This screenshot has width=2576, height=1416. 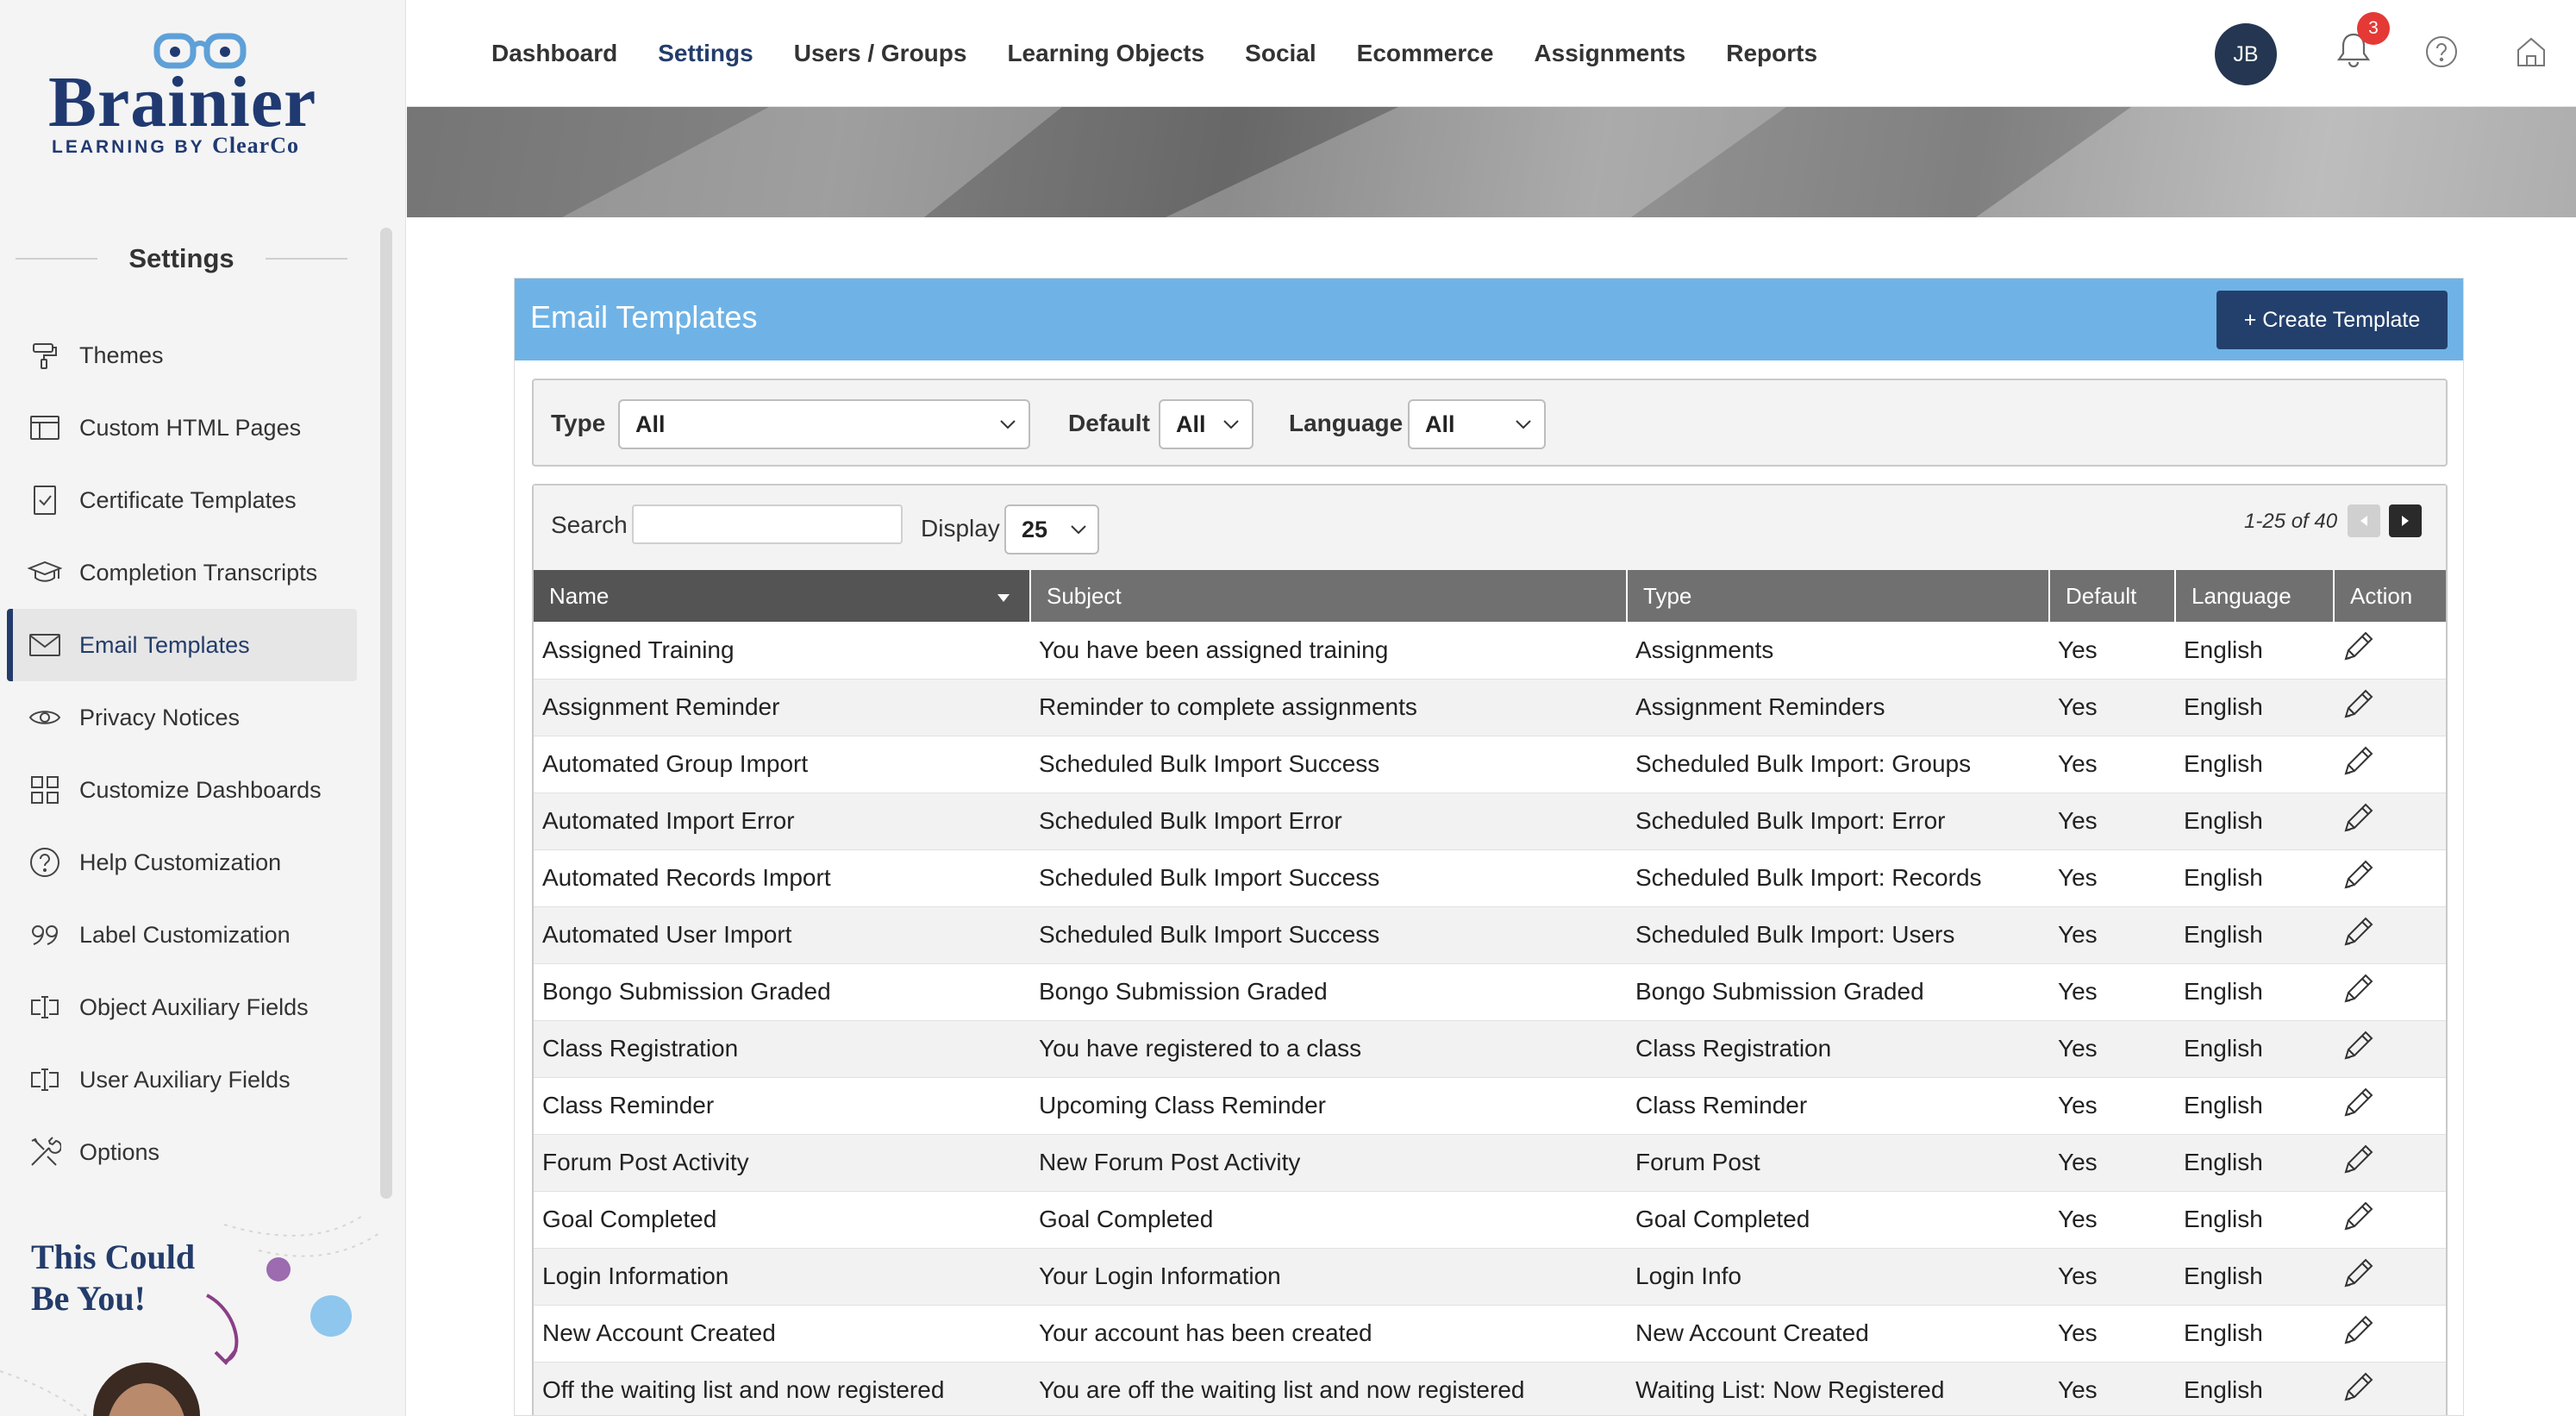 I want to click on sidebar-item-label: Help Customization, so click(x=180, y=862).